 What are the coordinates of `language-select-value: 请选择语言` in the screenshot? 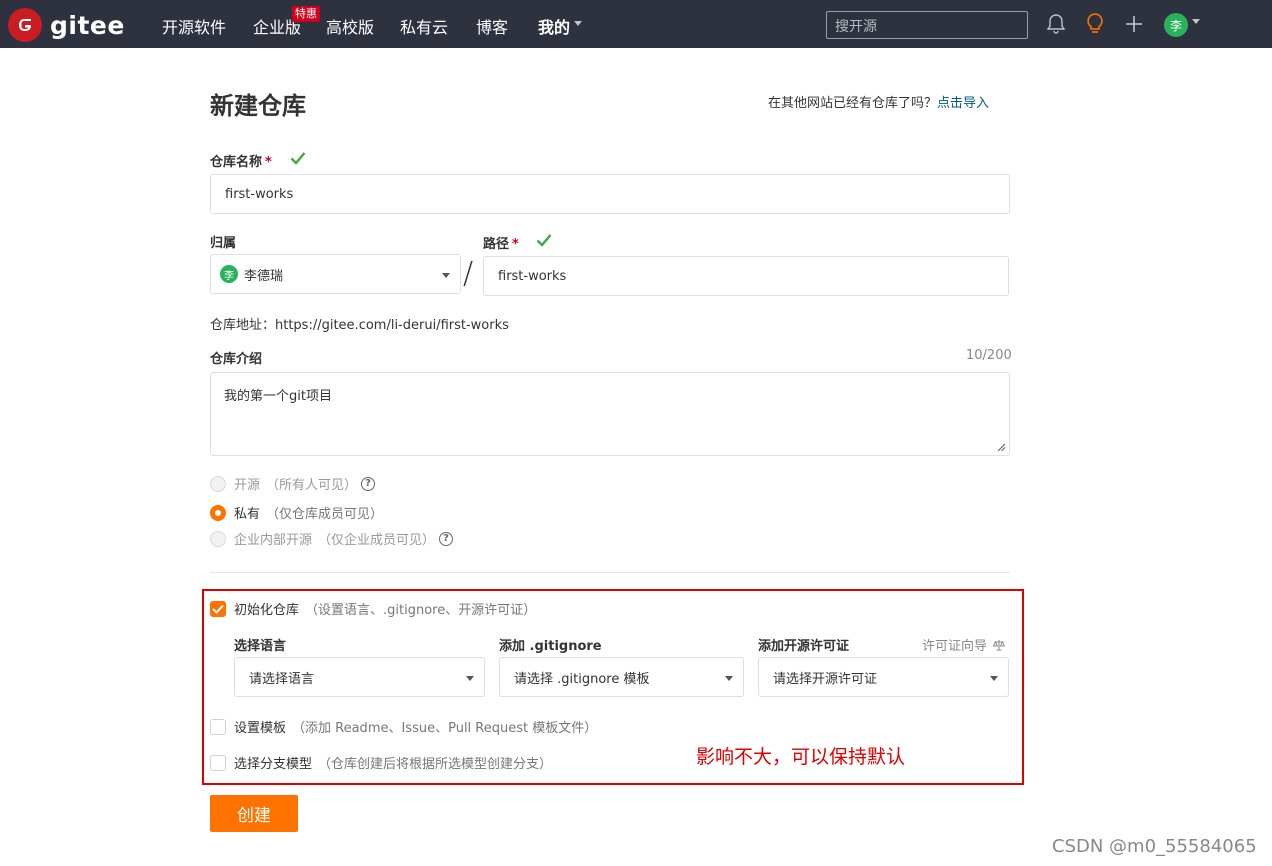 It's located at (282, 679).